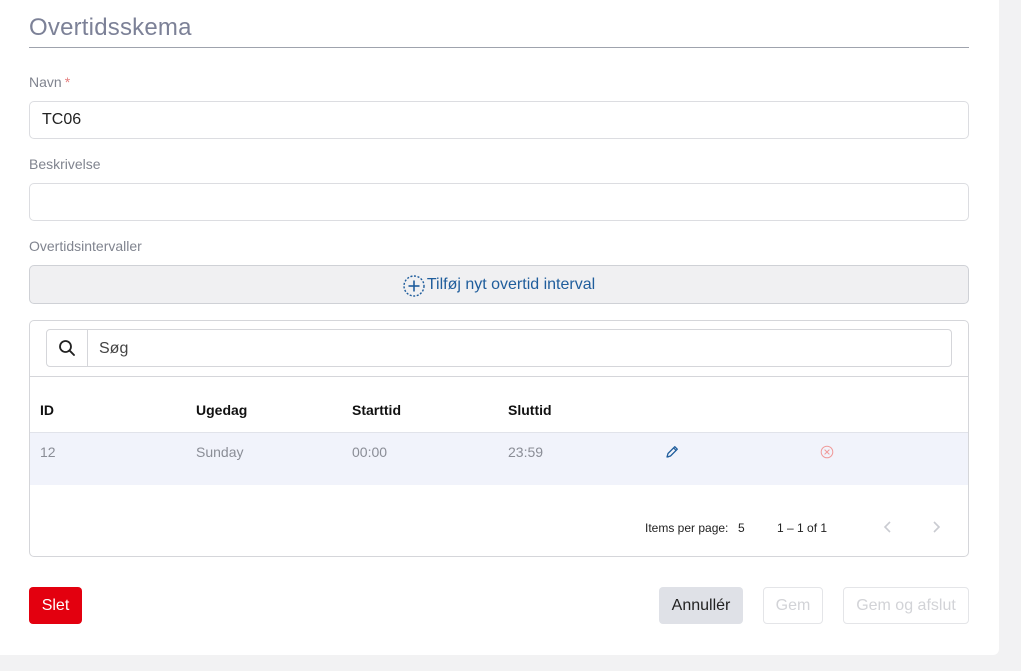 The width and height of the screenshot is (1021, 671). Describe the element at coordinates (414, 285) in the screenshot. I see `plus-circle-icon` at that location.